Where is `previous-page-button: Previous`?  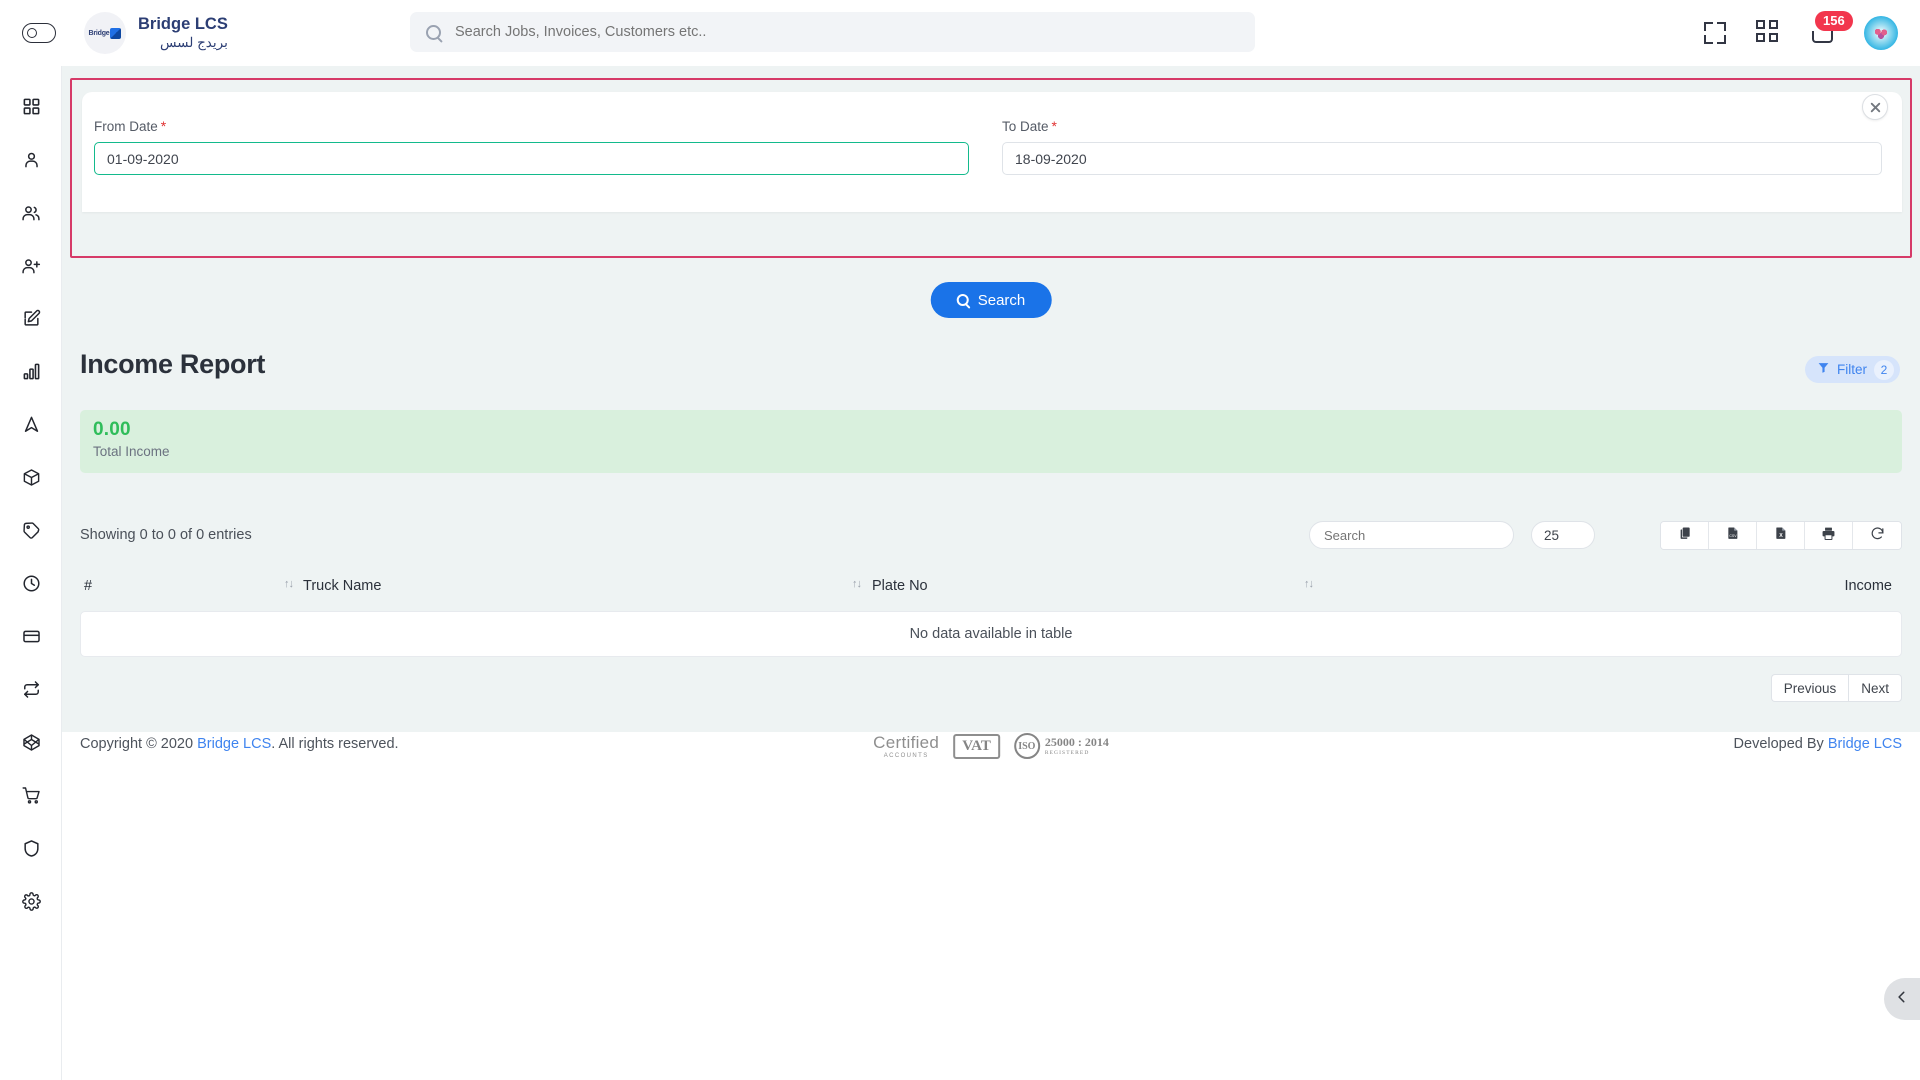
previous-page-button: Previous is located at coordinates (1809, 688).